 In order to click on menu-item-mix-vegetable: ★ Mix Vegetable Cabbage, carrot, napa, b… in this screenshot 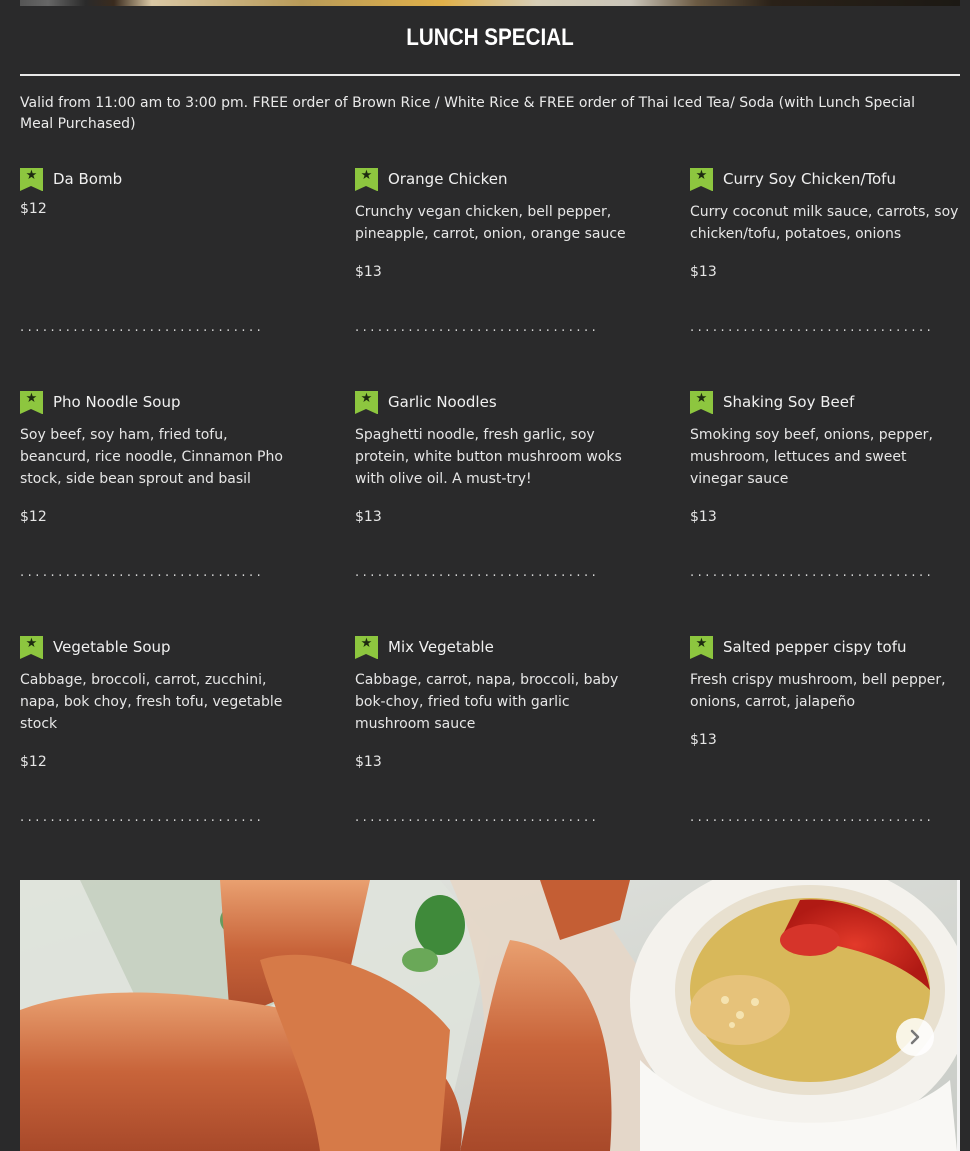, I will do `click(491, 702)`.